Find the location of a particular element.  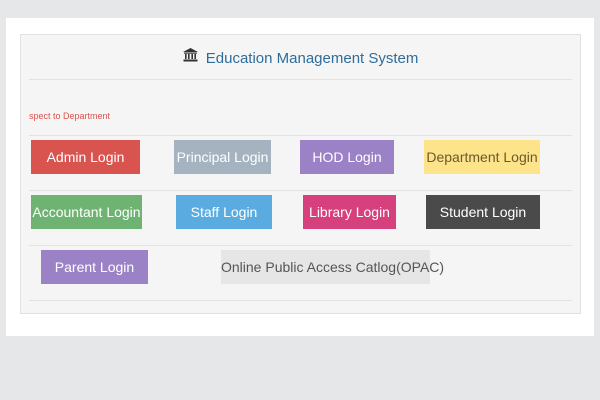

parent-login-button: Parent Login is located at coordinates (94, 267).